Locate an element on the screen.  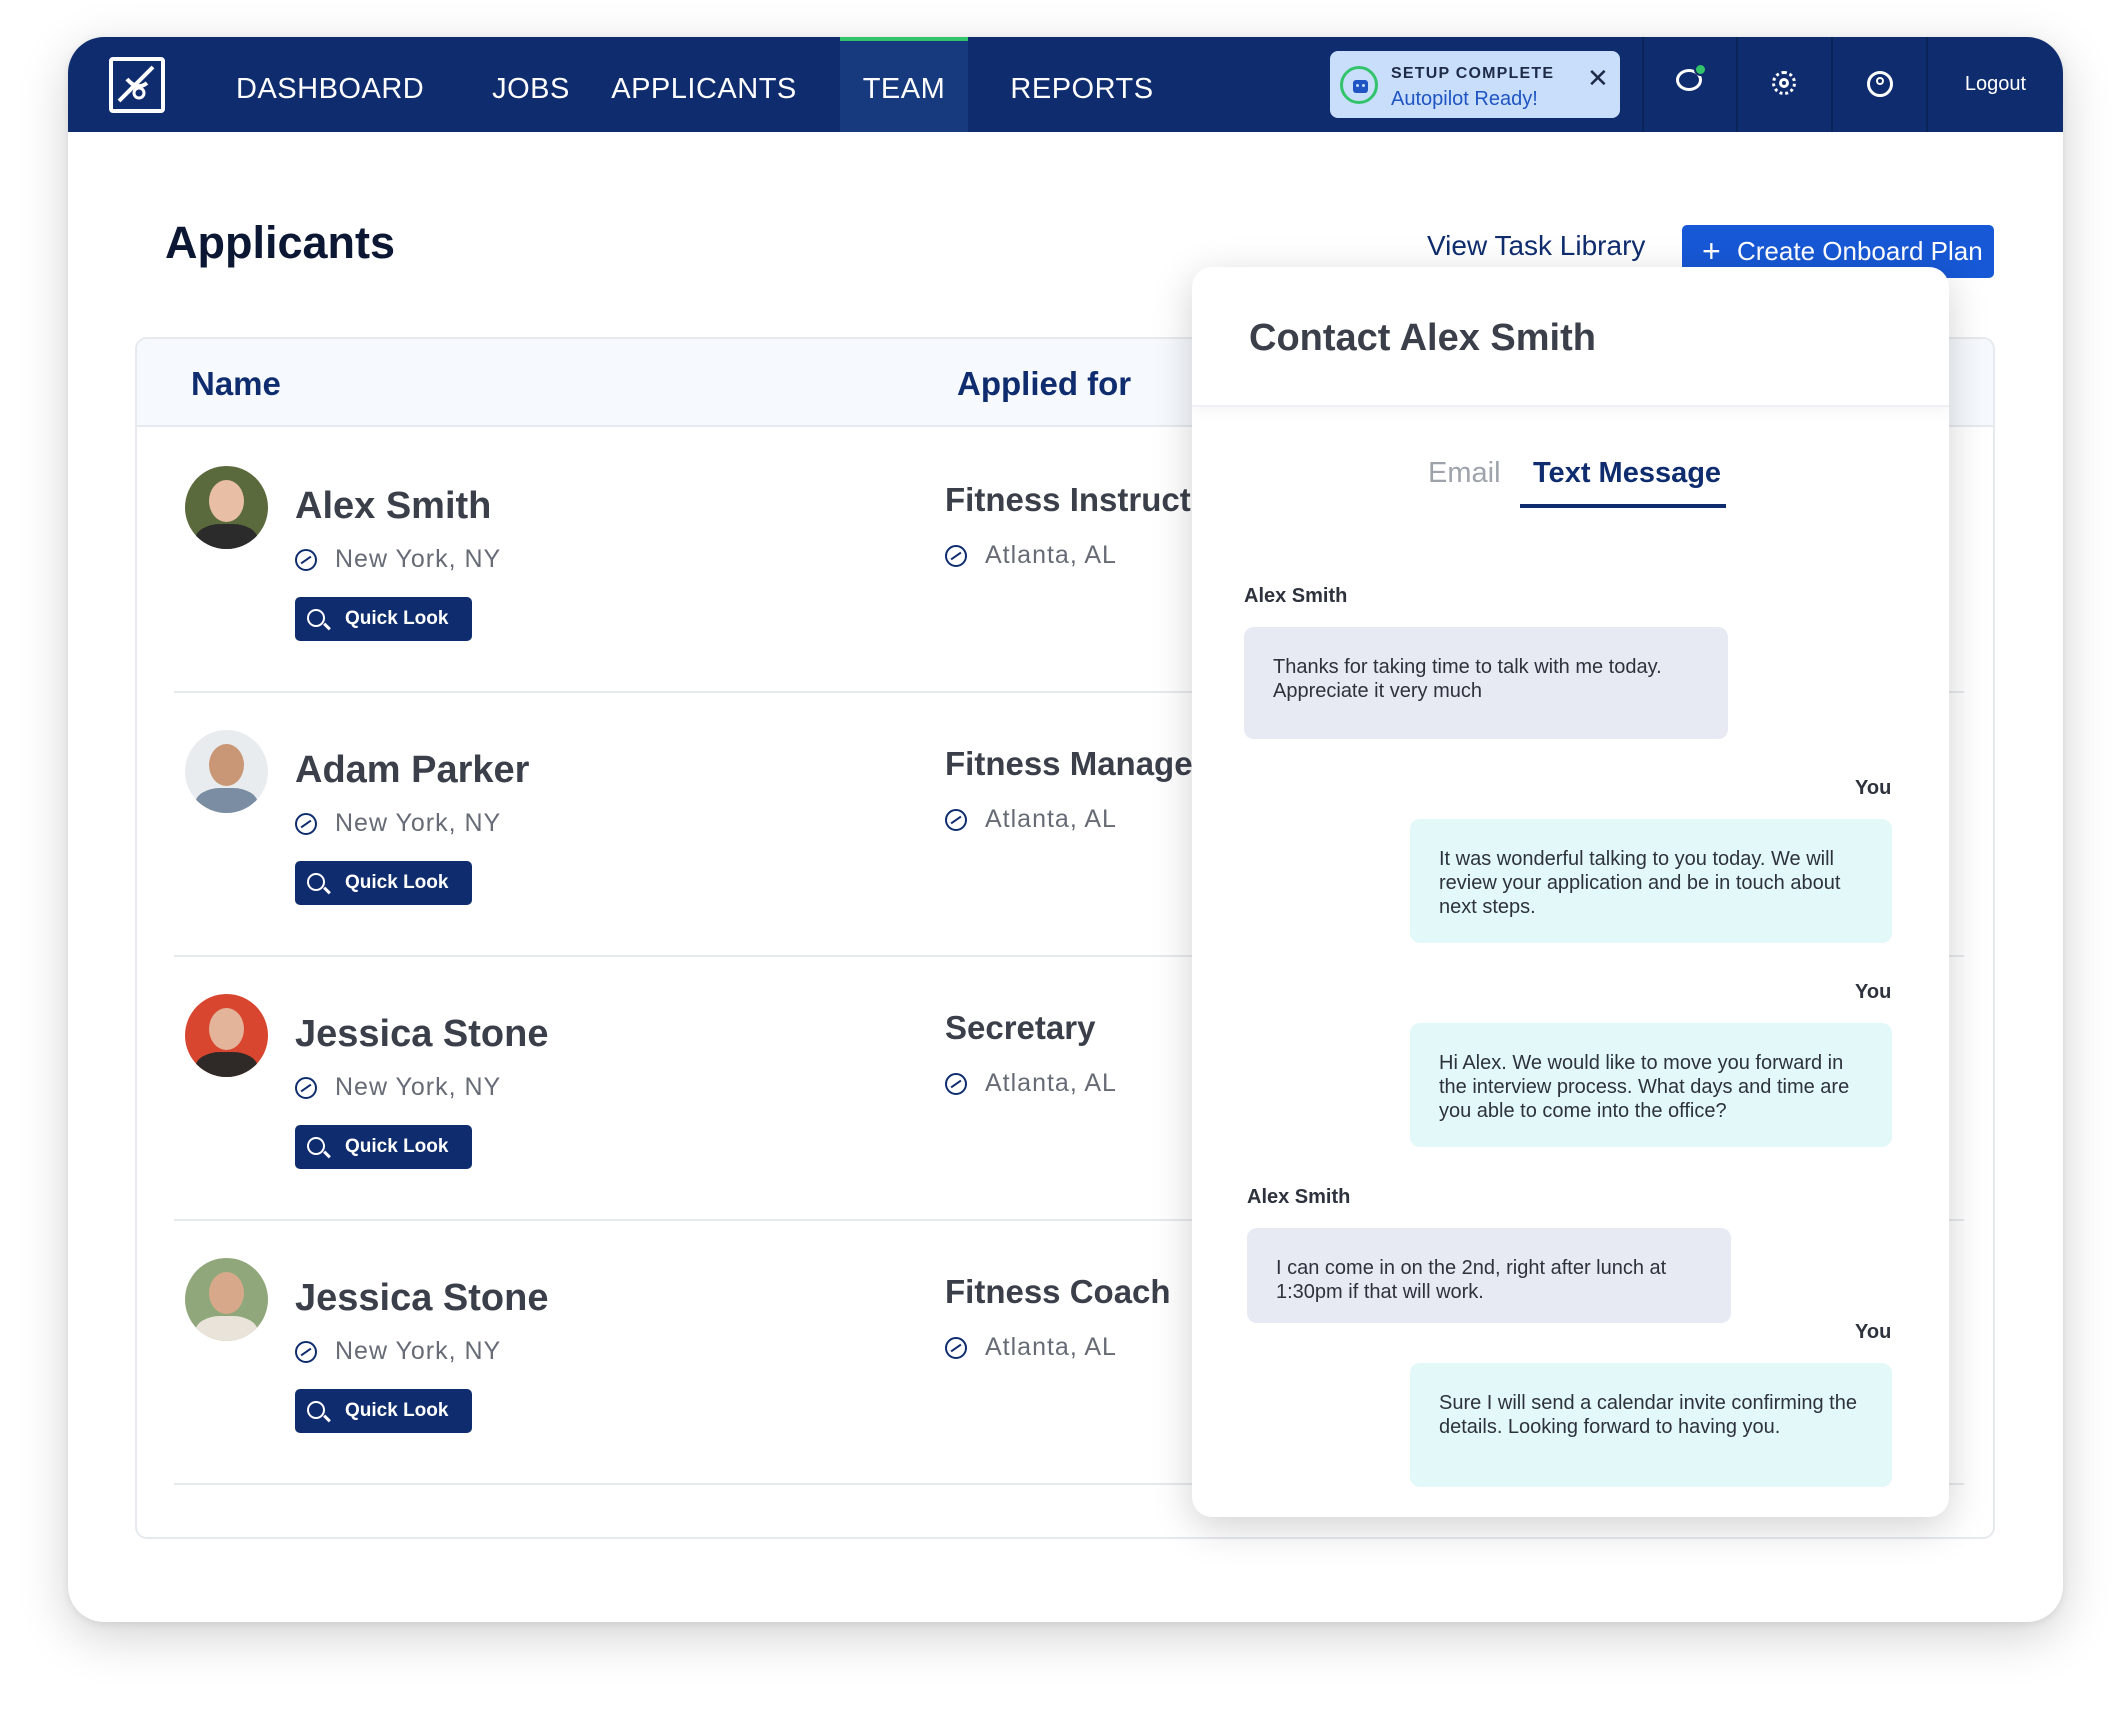
setup-subtitle: Autopilot Ready! is located at coordinates (1464, 99).